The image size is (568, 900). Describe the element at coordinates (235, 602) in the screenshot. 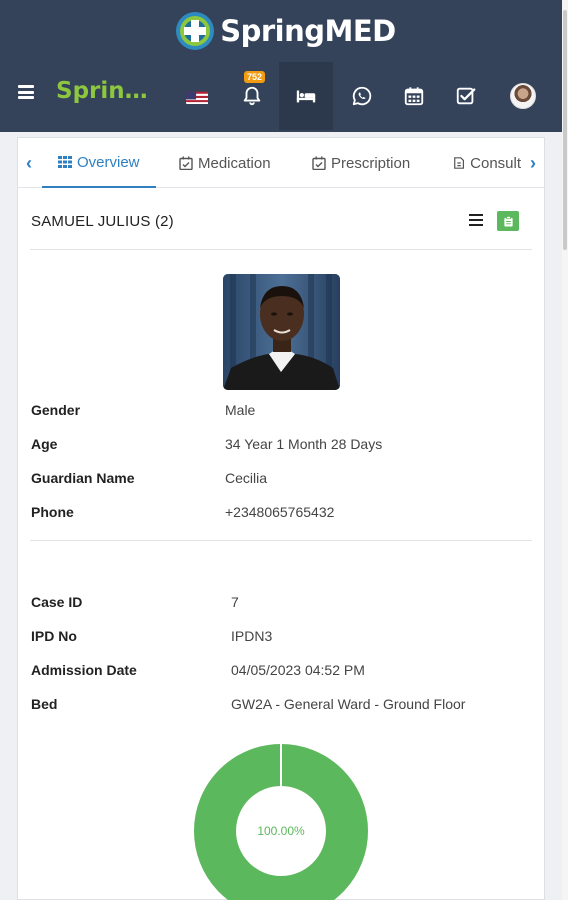

I see `case-id-value: 7` at that location.